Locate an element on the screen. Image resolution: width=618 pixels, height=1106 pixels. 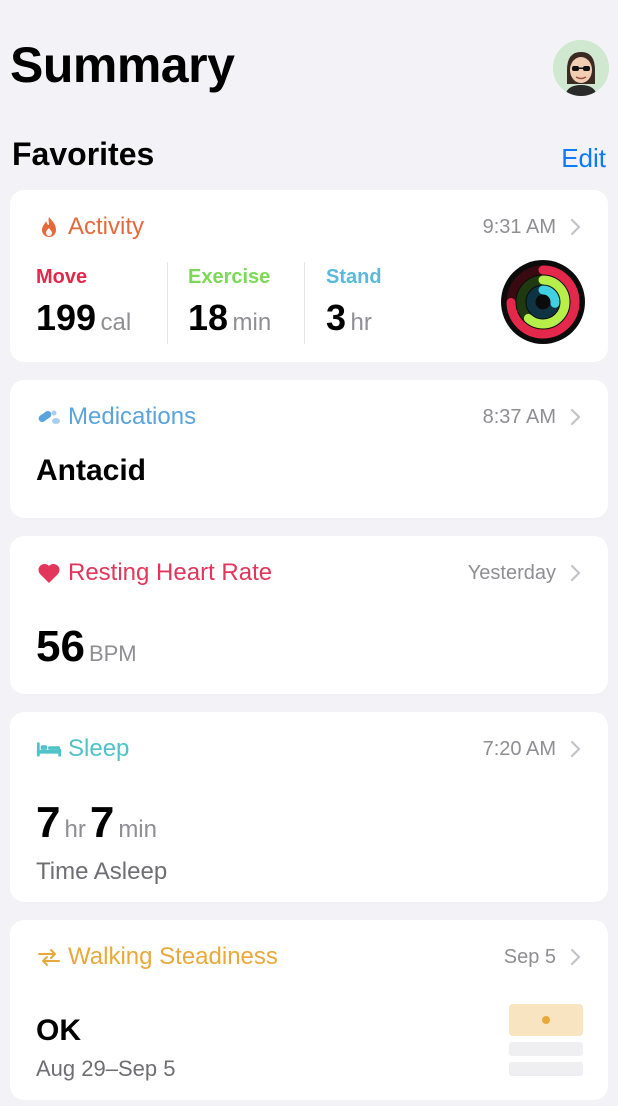
exercise-metric: Exercise 18 min is located at coordinates (229, 302).